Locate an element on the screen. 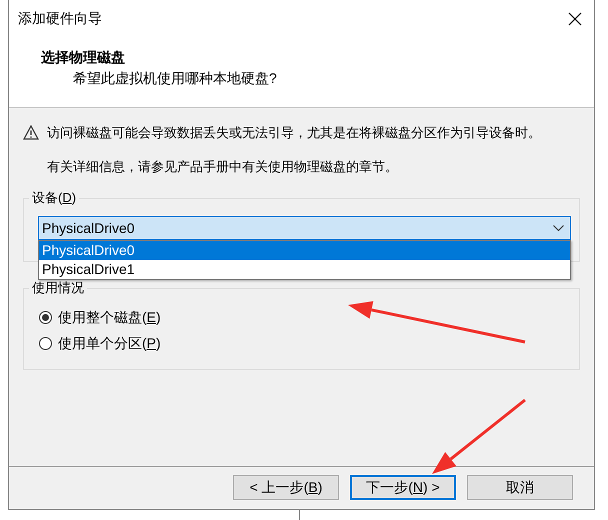 The height and width of the screenshot is (520, 608). close-icon is located at coordinates (575, 19).